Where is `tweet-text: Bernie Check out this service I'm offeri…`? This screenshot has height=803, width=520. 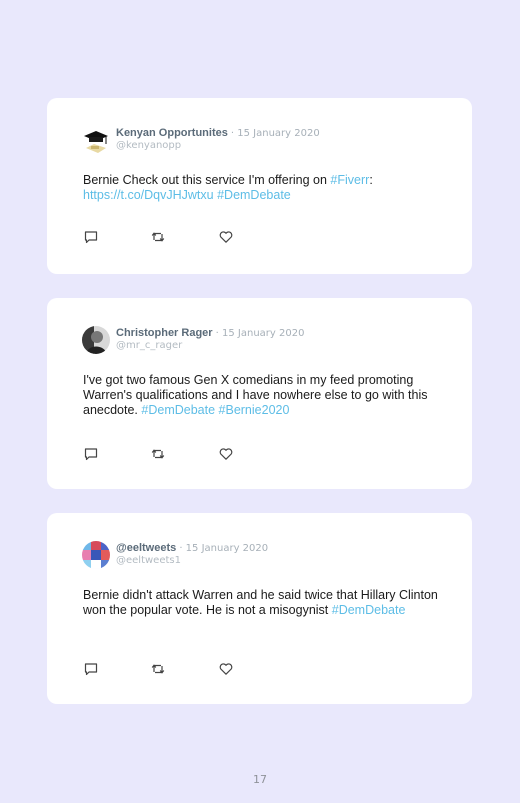
tweet-text: Bernie Check out this service I'm offeri… is located at coordinates (268, 188).